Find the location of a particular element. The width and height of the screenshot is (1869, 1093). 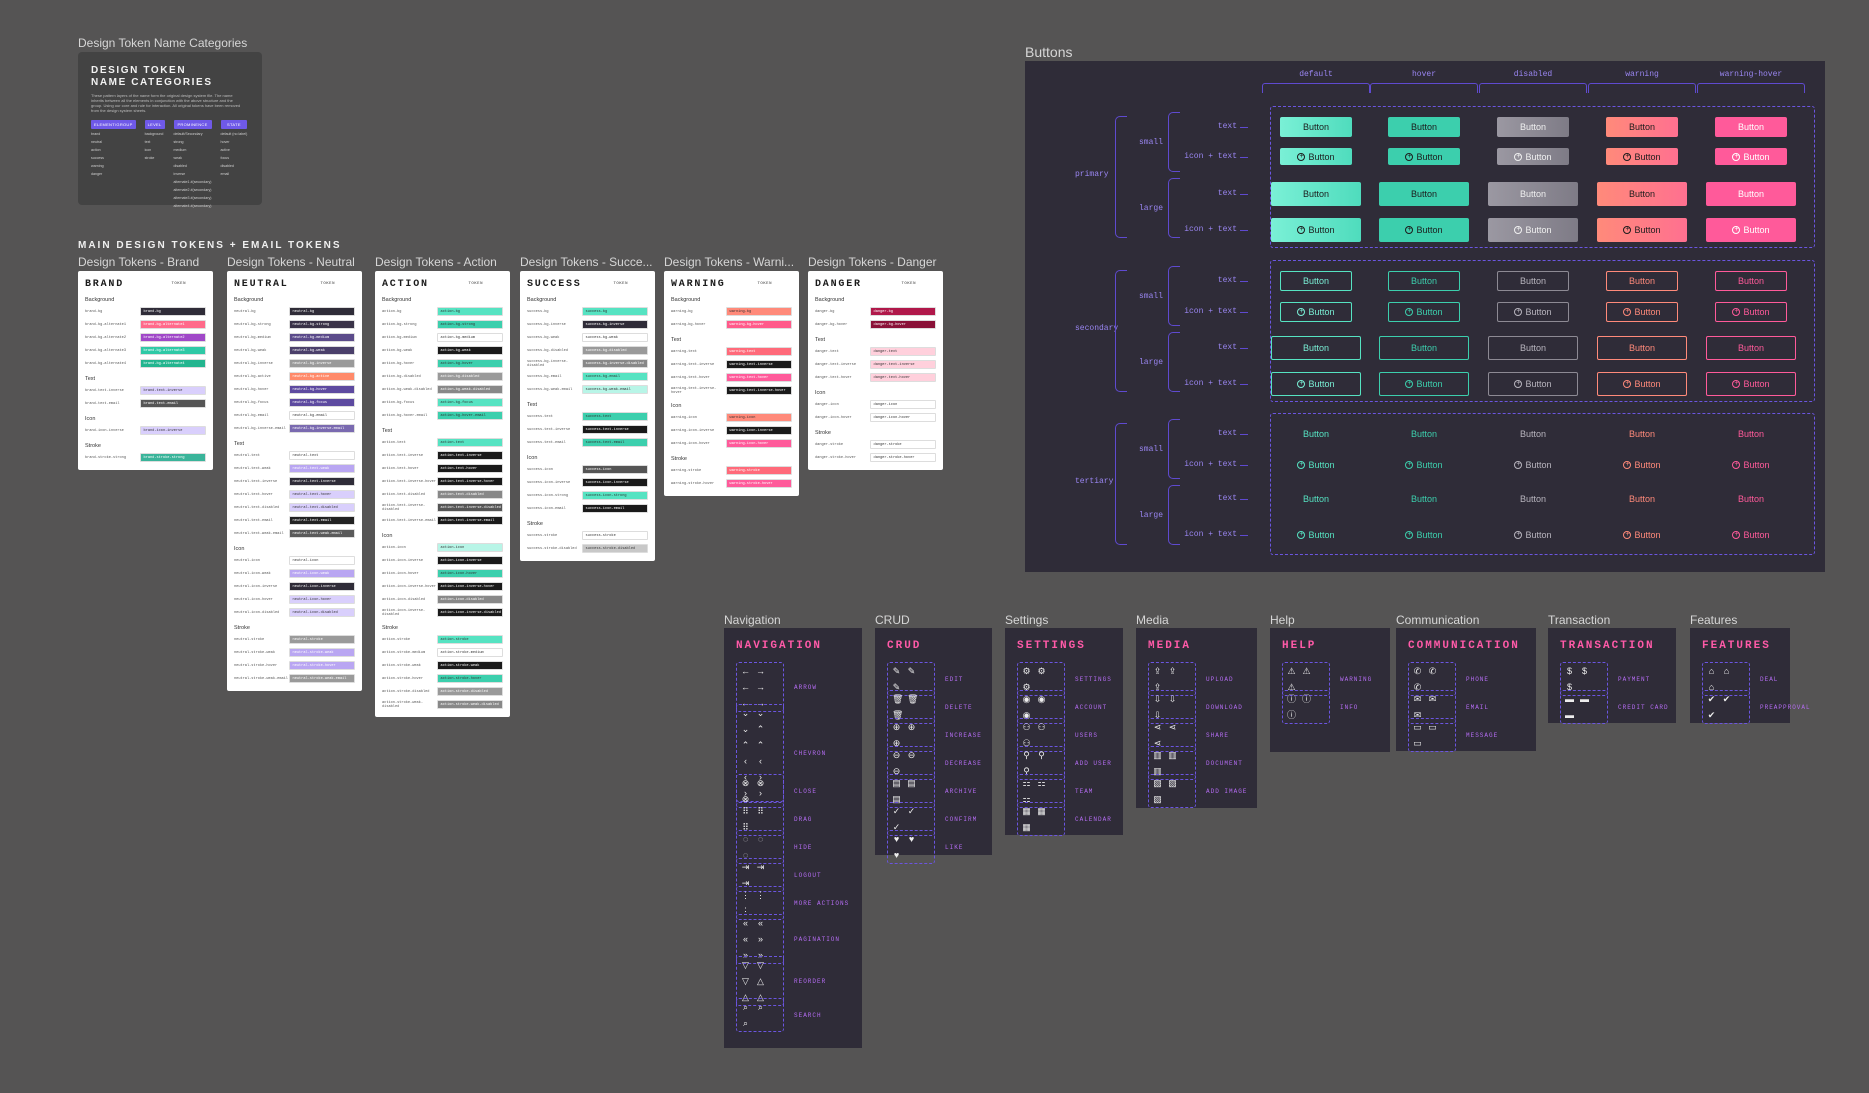

token-swatch: neutral-bg-weak is located at coordinates (321, 350).